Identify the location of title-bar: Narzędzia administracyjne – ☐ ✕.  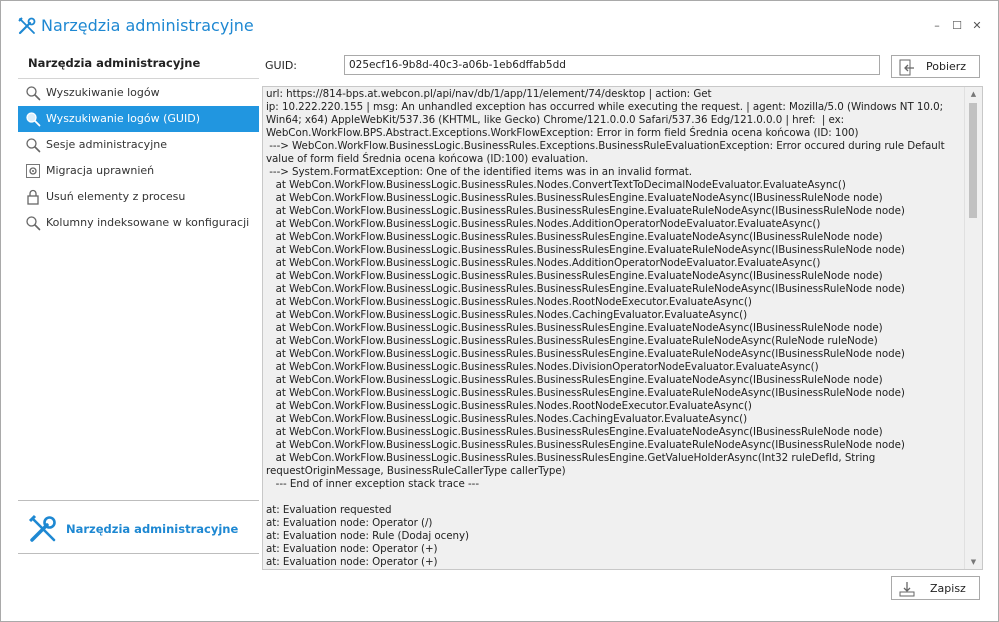
(499, 25).